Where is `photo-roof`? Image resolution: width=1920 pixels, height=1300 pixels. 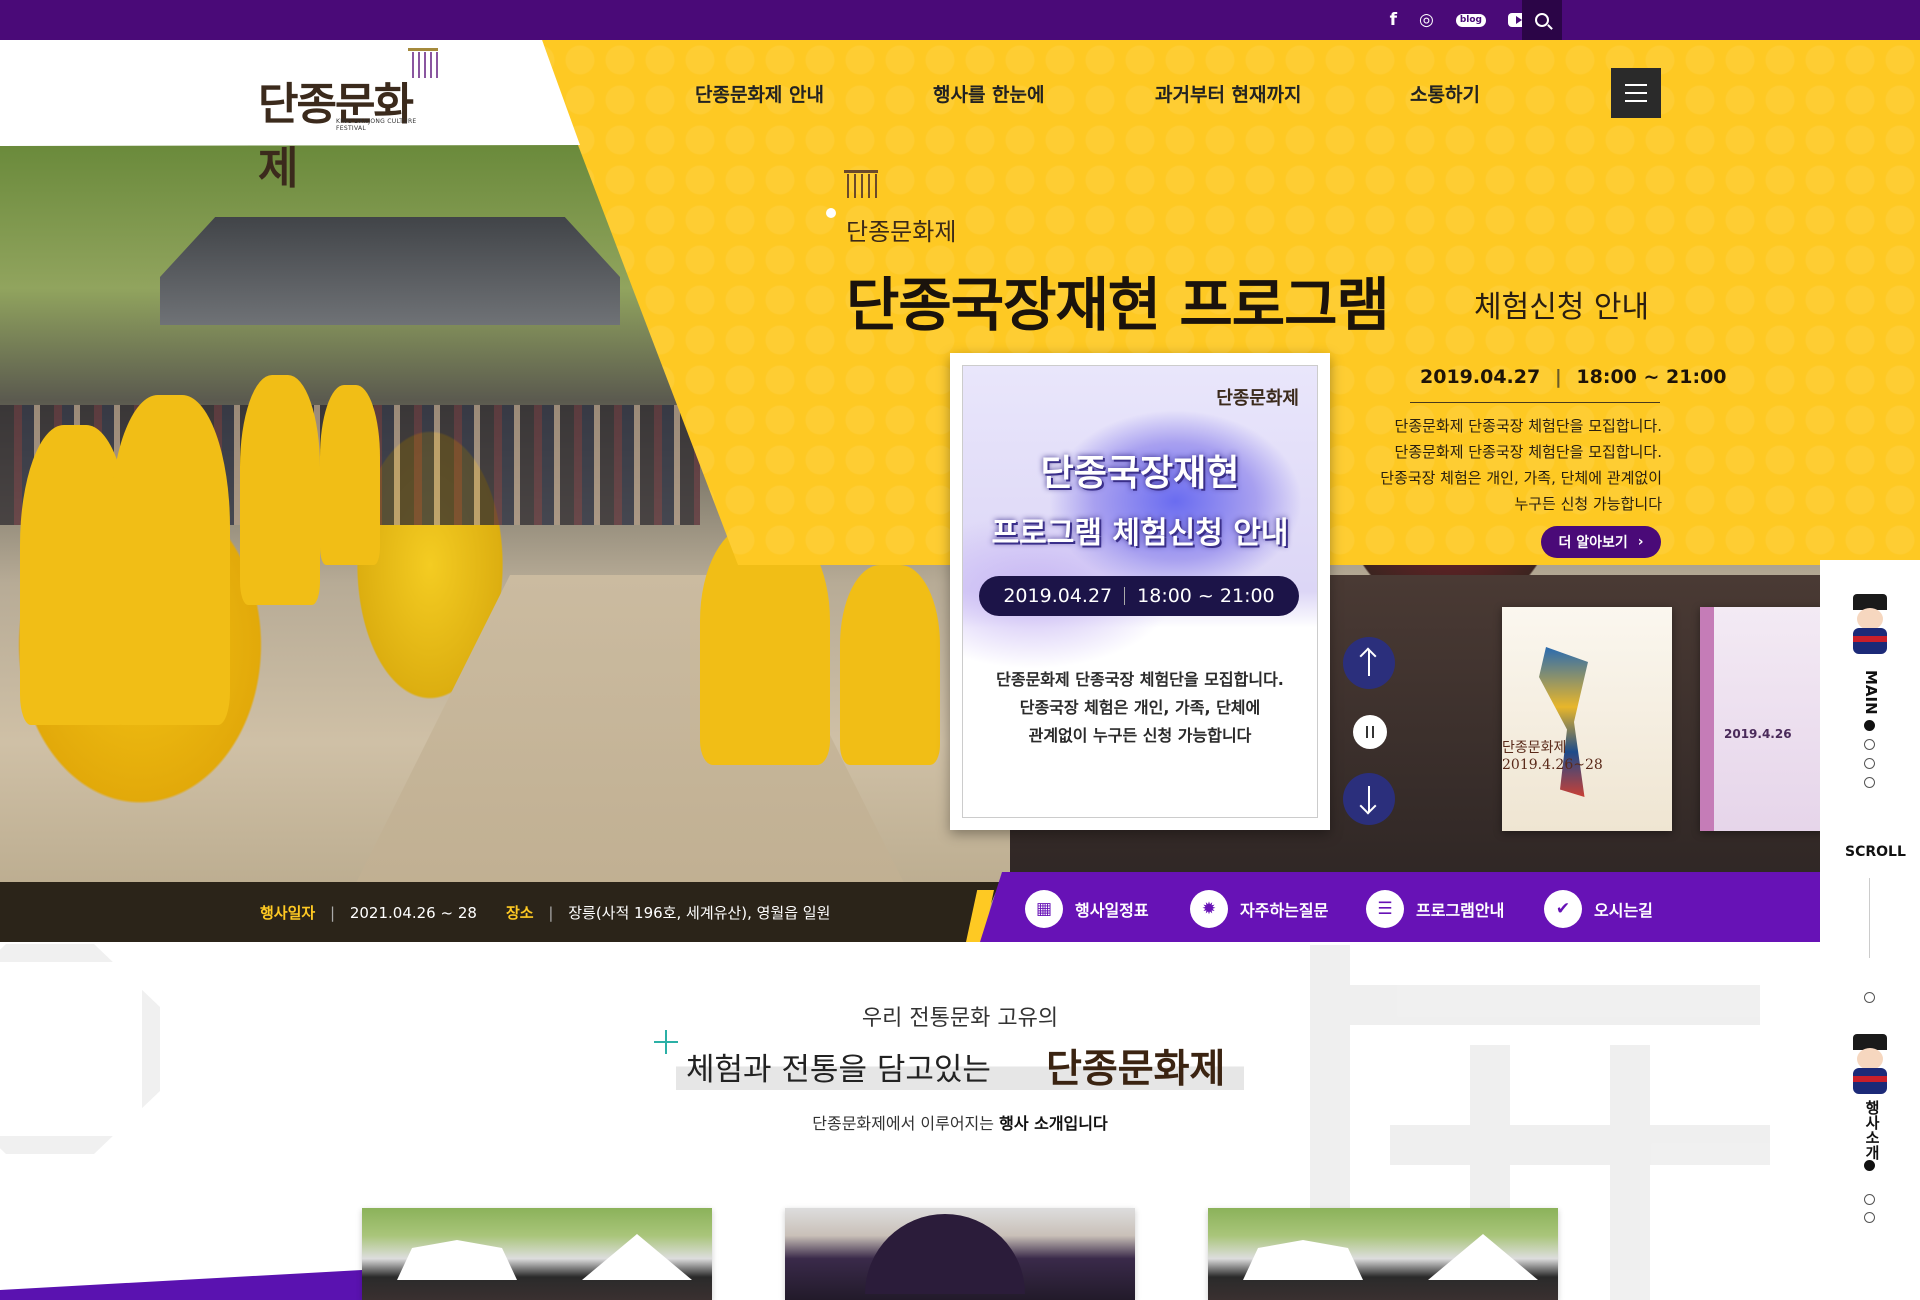 photo-roof is located at coordinates (390, 271).